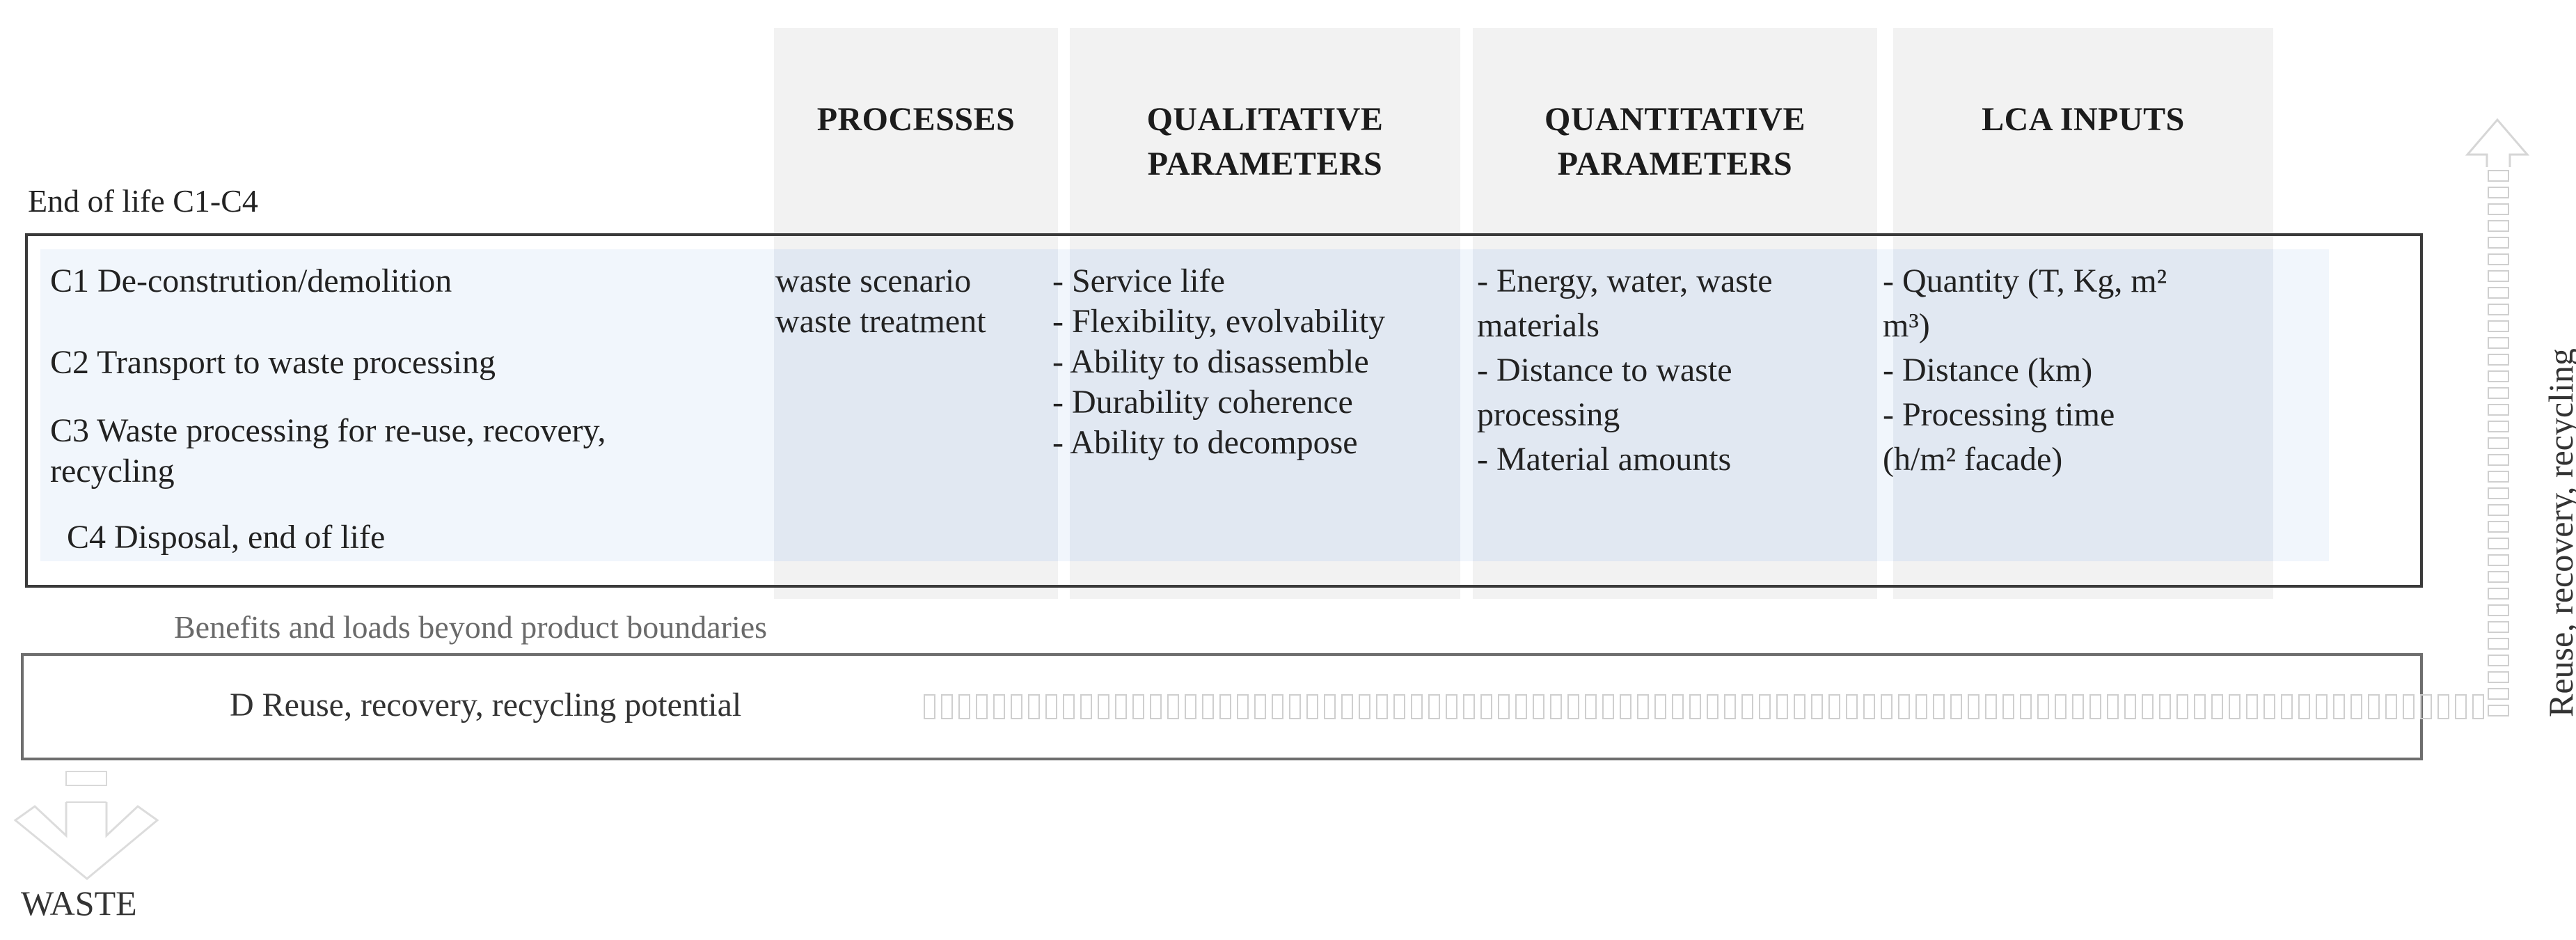 Image resolution: width=2576 pixels, height=940 pixels. Describe the element at coordinates (79, 904) in the screenshot. I see `waste-label: WASTE` at that location.